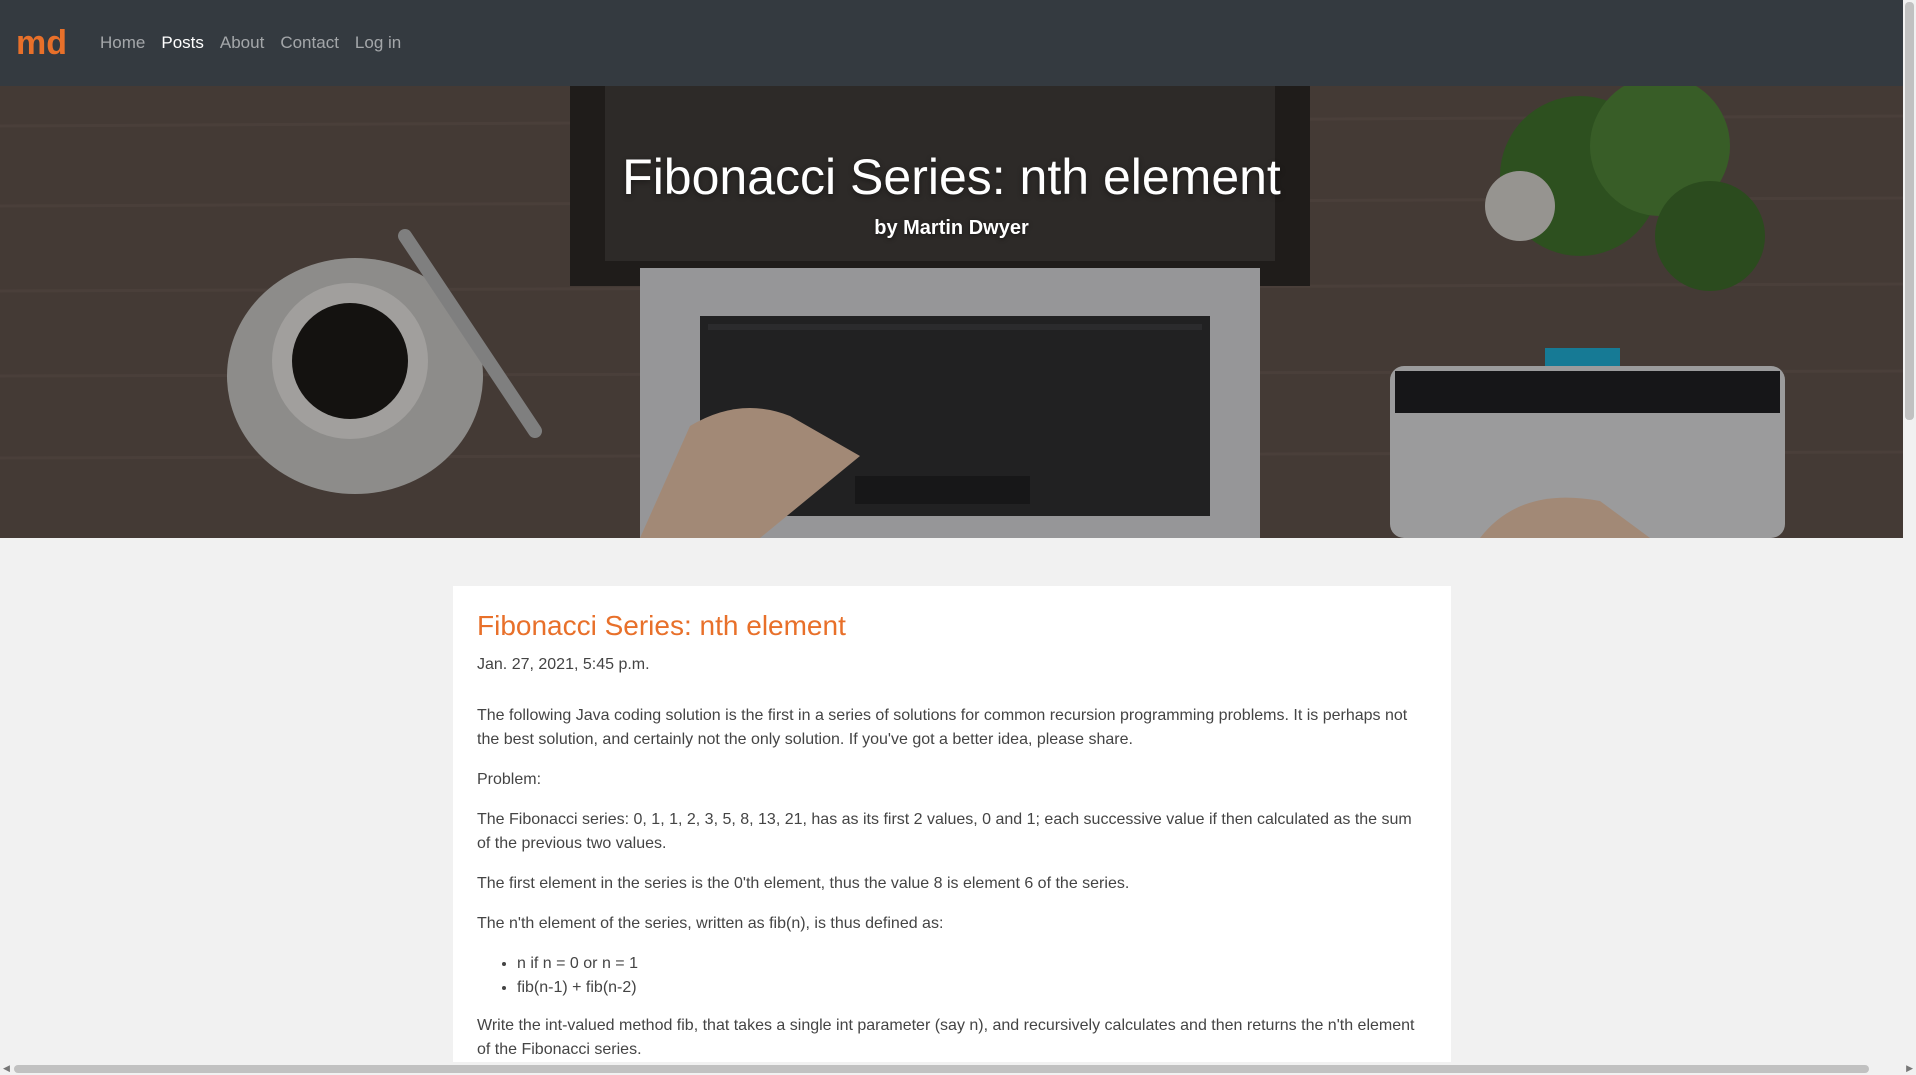 Image resolution: width=1916 pixels, height=1075 pixels. I want to click on hero-title: Fibonacci Series: nth element, so click(951, 177).